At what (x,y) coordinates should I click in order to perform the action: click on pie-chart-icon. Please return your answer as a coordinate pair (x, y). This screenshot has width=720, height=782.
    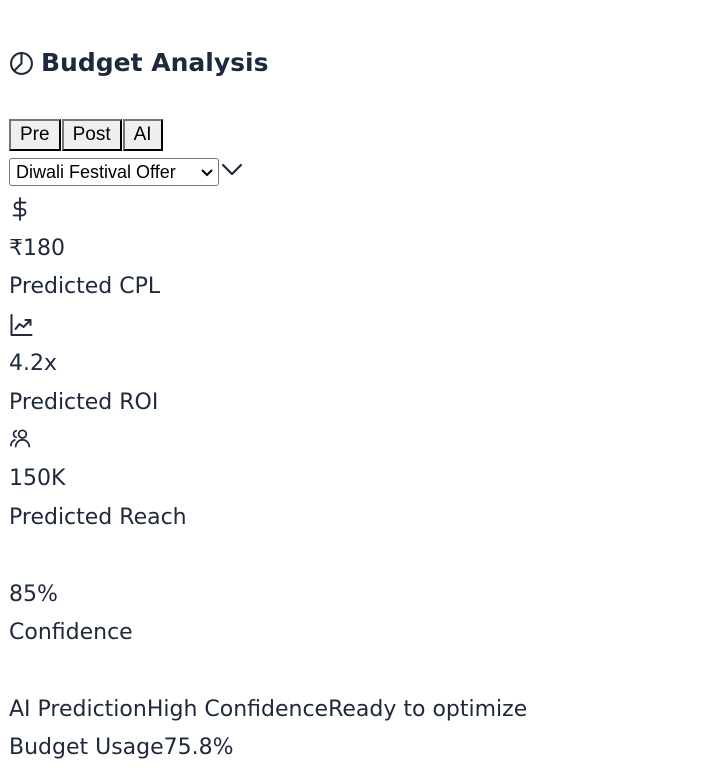
    Looking at the image, I should click on (21, 63).